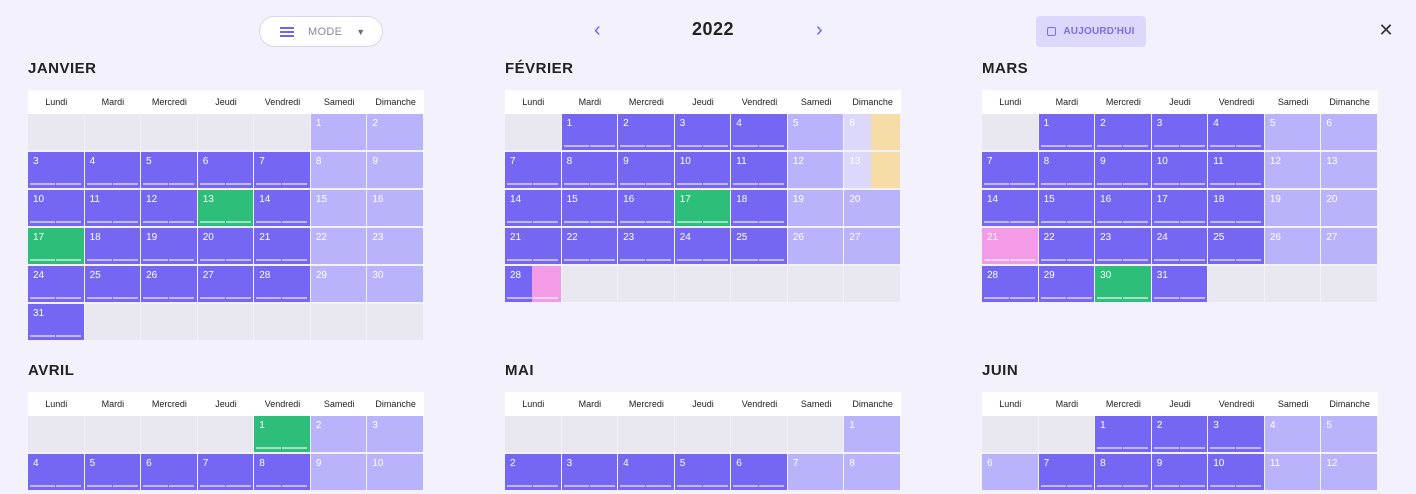  Describe the element at coordinates (1386, 30) in the screenshot. I see `close-button: ✕` at that location.